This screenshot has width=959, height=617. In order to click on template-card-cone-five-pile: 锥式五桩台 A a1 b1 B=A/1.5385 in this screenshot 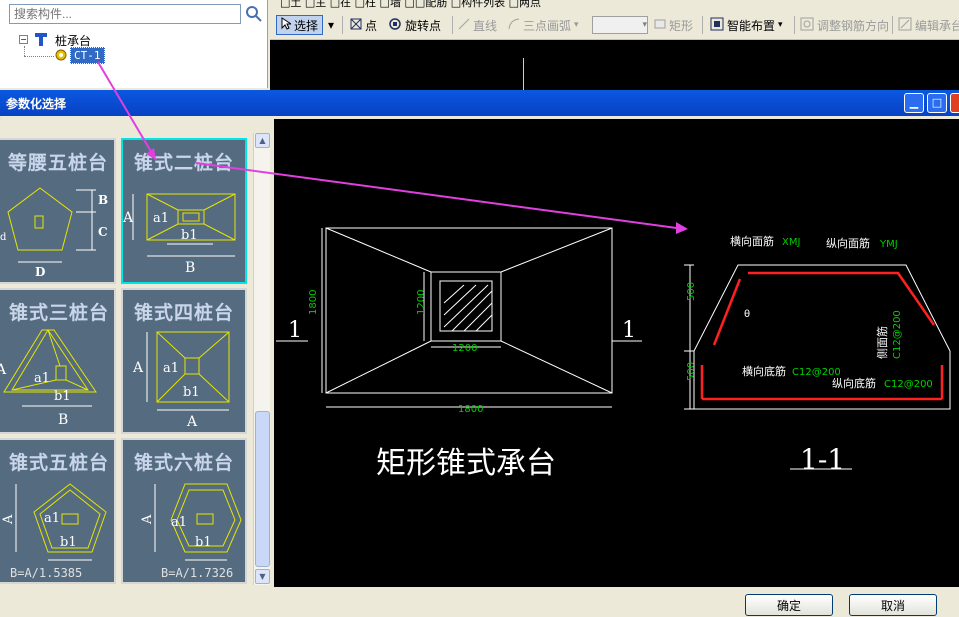, I will do `click(58, 511)`.